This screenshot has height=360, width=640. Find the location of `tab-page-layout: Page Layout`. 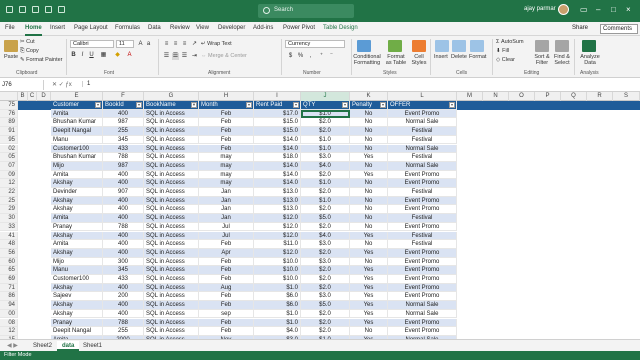

tab-page-layout: Page Layout is located at coordinates (91, 28).